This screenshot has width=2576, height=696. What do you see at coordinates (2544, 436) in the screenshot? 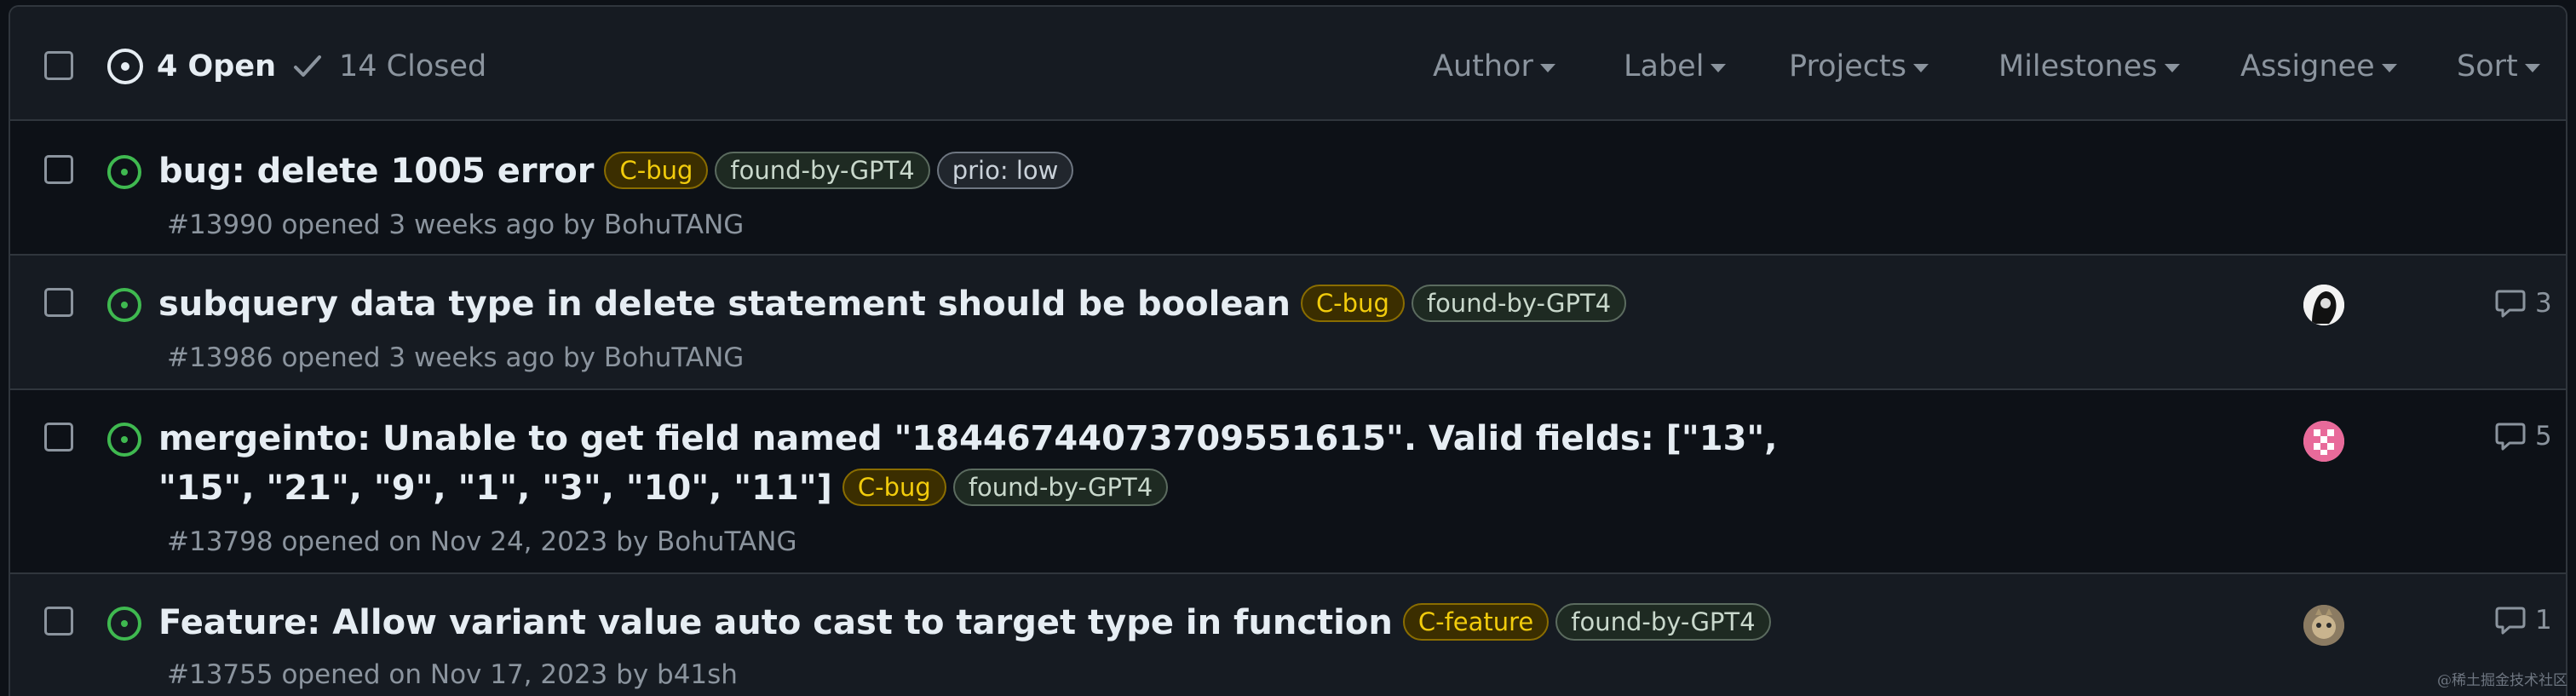
I see `comment-count-value: 5` at bounding box center [2544, 436].